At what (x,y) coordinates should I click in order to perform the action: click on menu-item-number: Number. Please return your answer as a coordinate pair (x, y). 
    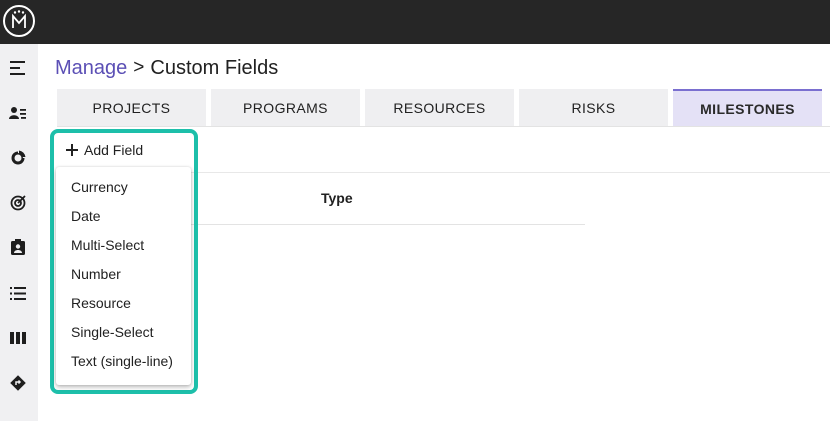
    Looking at the image, I should click on (123, 274).